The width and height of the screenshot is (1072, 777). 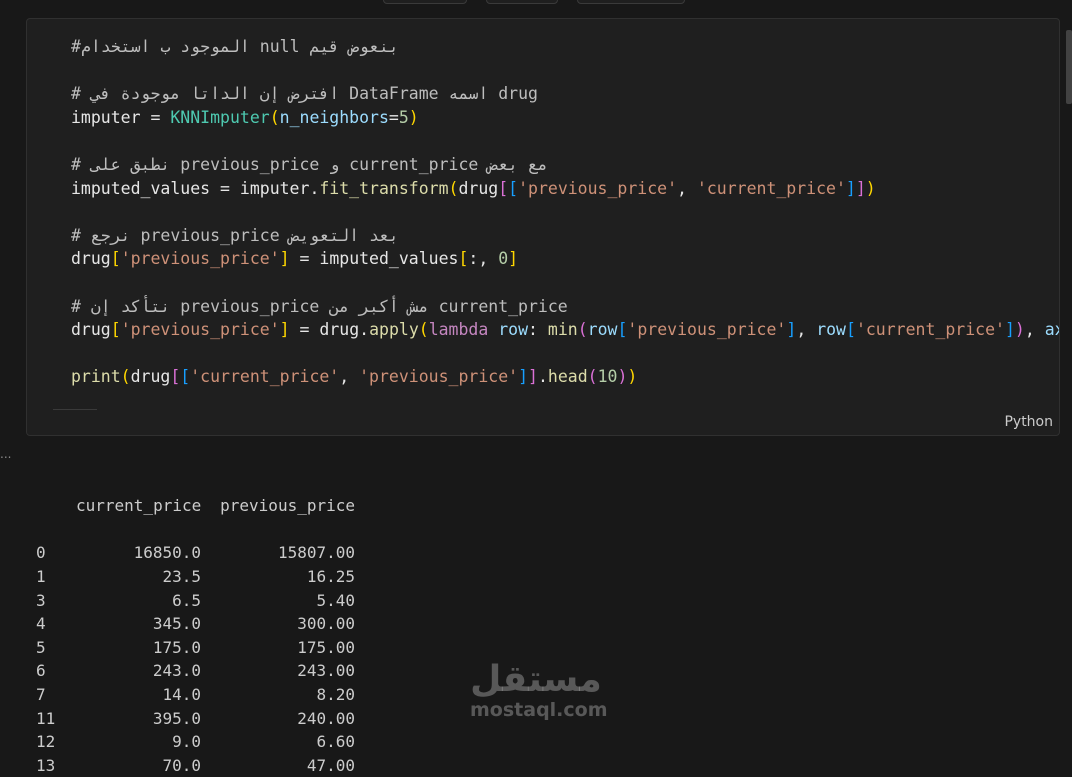 What do you see at coordinates (316, 553) in the screenshot?
I see `output-cell: 15807.00` at bounding box center [316, 553].